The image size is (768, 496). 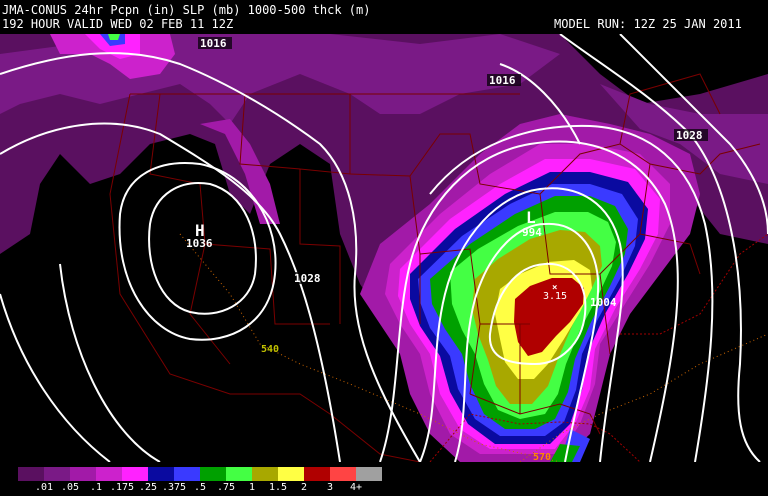 I want to click on legend-tick-label: .375, so click(x=174, y=487).